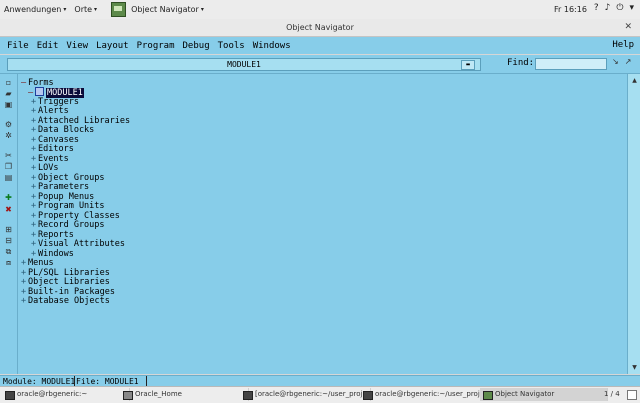  Describe the element at coordinates (623, 45) in the screenshot. I see `menu-help: Help` at that location.